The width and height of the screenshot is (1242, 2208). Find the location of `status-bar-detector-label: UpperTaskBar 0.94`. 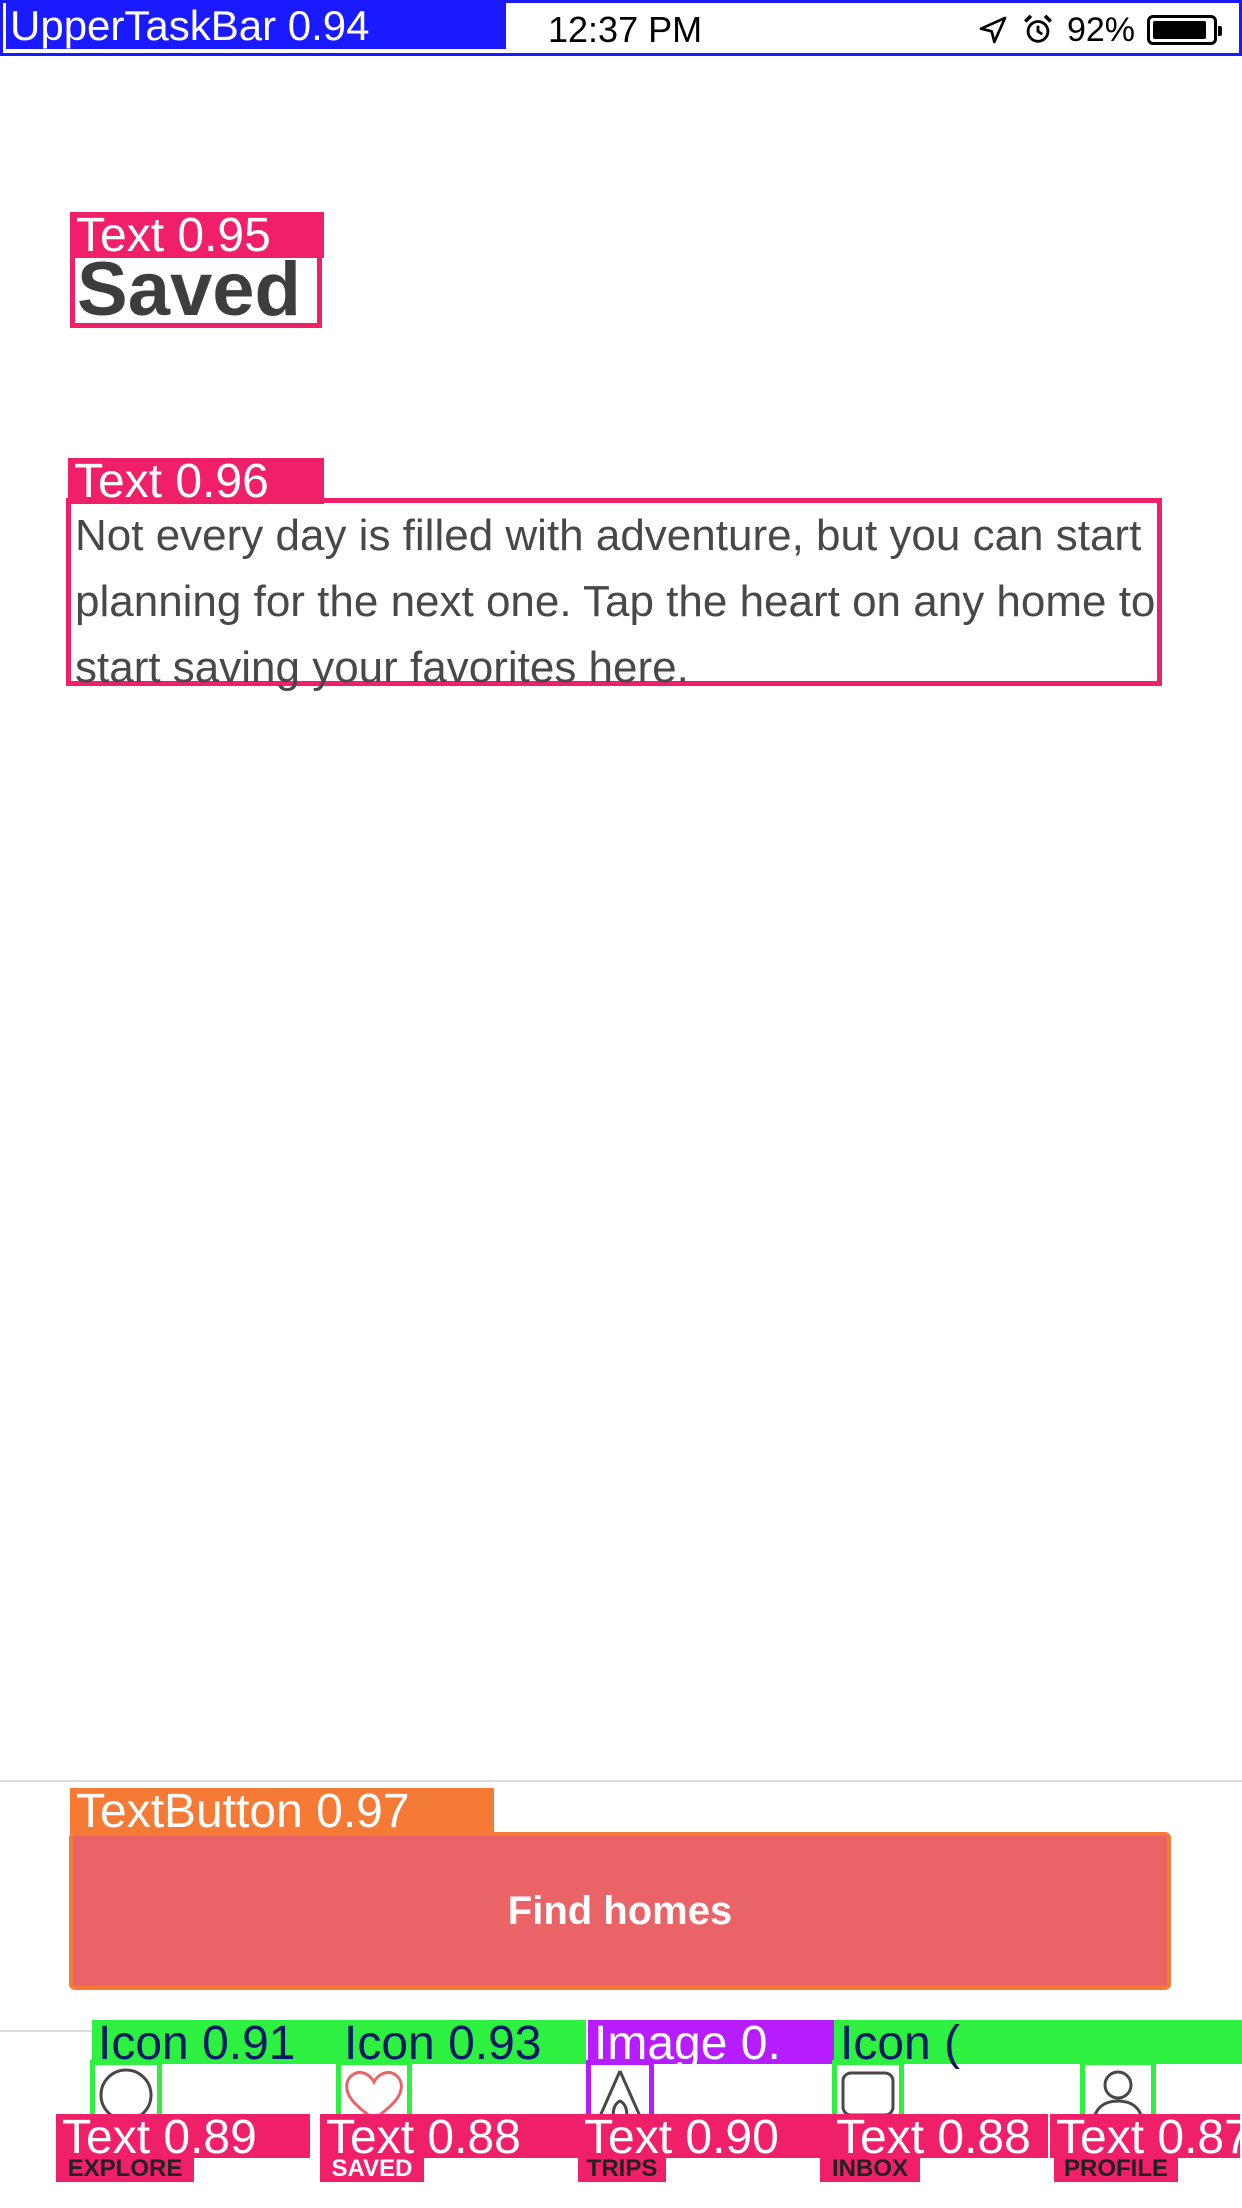

status-bar-detector-label: UpperTaskBar 0.94 is located at coordinates (256, 26).